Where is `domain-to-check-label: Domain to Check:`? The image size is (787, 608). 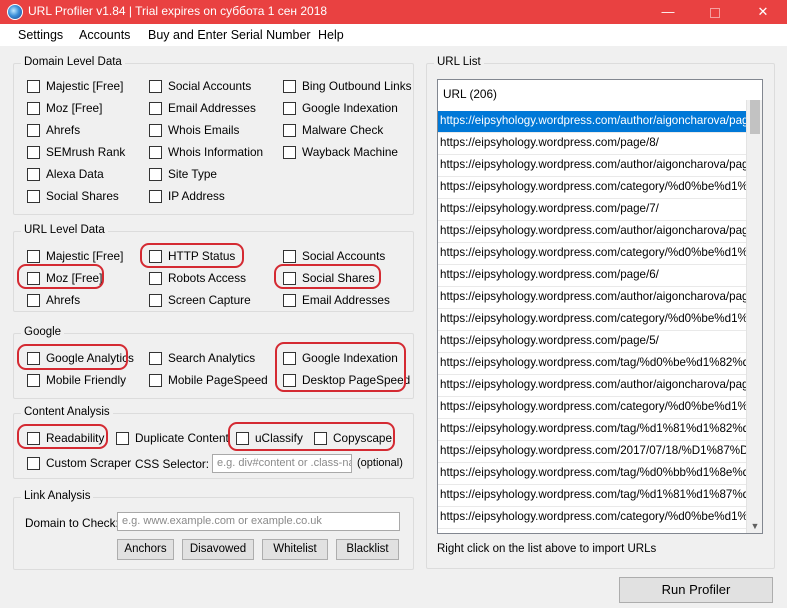 domain-to-check-label: Domain to Check: is located at coordinates (72, 523).